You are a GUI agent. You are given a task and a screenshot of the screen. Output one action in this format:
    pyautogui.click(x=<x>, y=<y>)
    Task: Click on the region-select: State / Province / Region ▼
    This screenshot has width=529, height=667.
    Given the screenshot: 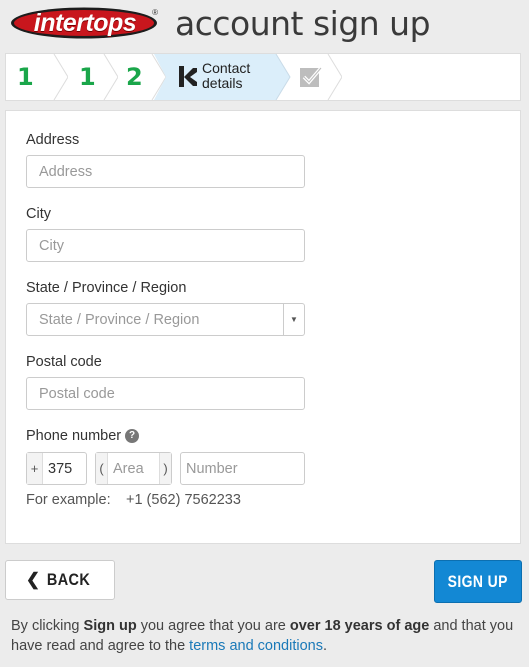 What is the action you would take?
    pyautogui.click(x=165, y=319)
    